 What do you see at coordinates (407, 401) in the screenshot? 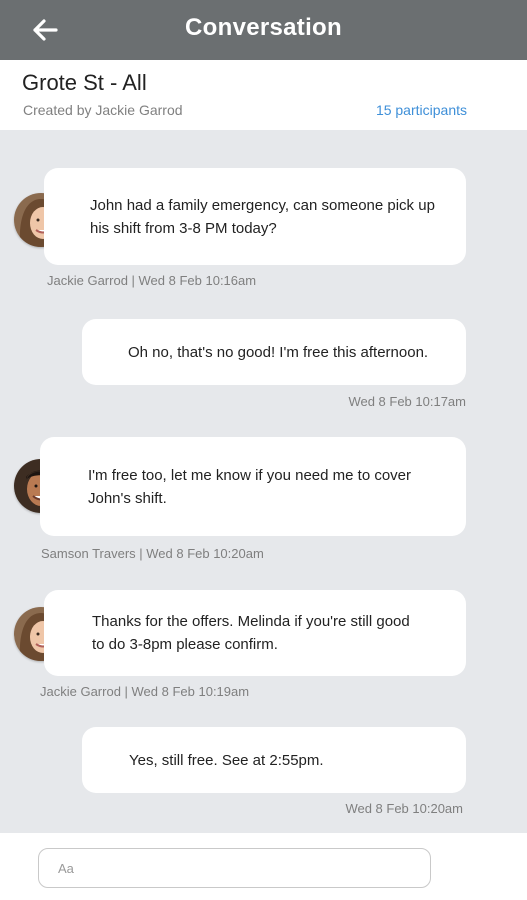
I see `message-meta: Wed 8 Feb 10:17am` at bounding box center [407, 401].